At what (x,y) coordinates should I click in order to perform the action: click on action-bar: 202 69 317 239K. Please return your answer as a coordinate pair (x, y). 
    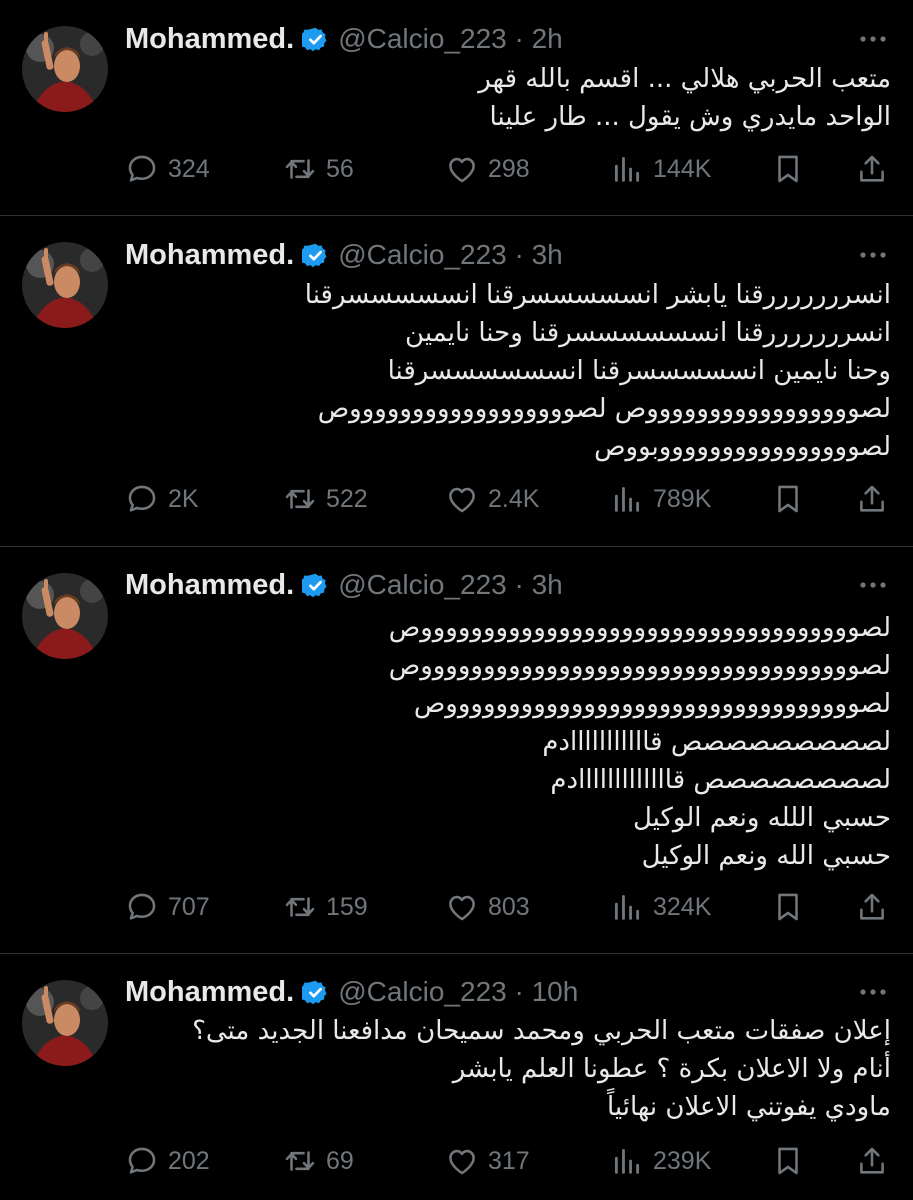
    Looking at the image, I should click on (510, 1161).